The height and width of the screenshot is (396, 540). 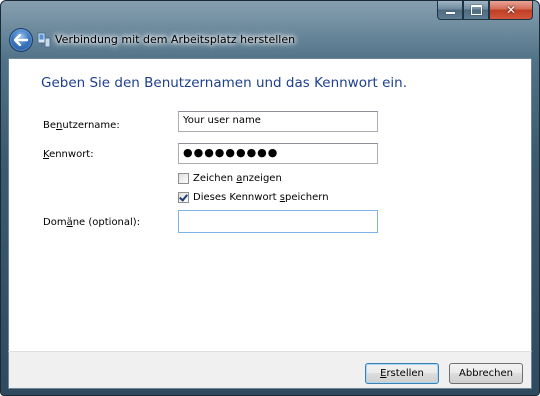 I want to click on maximize-icon, so click(x=476, y=10).